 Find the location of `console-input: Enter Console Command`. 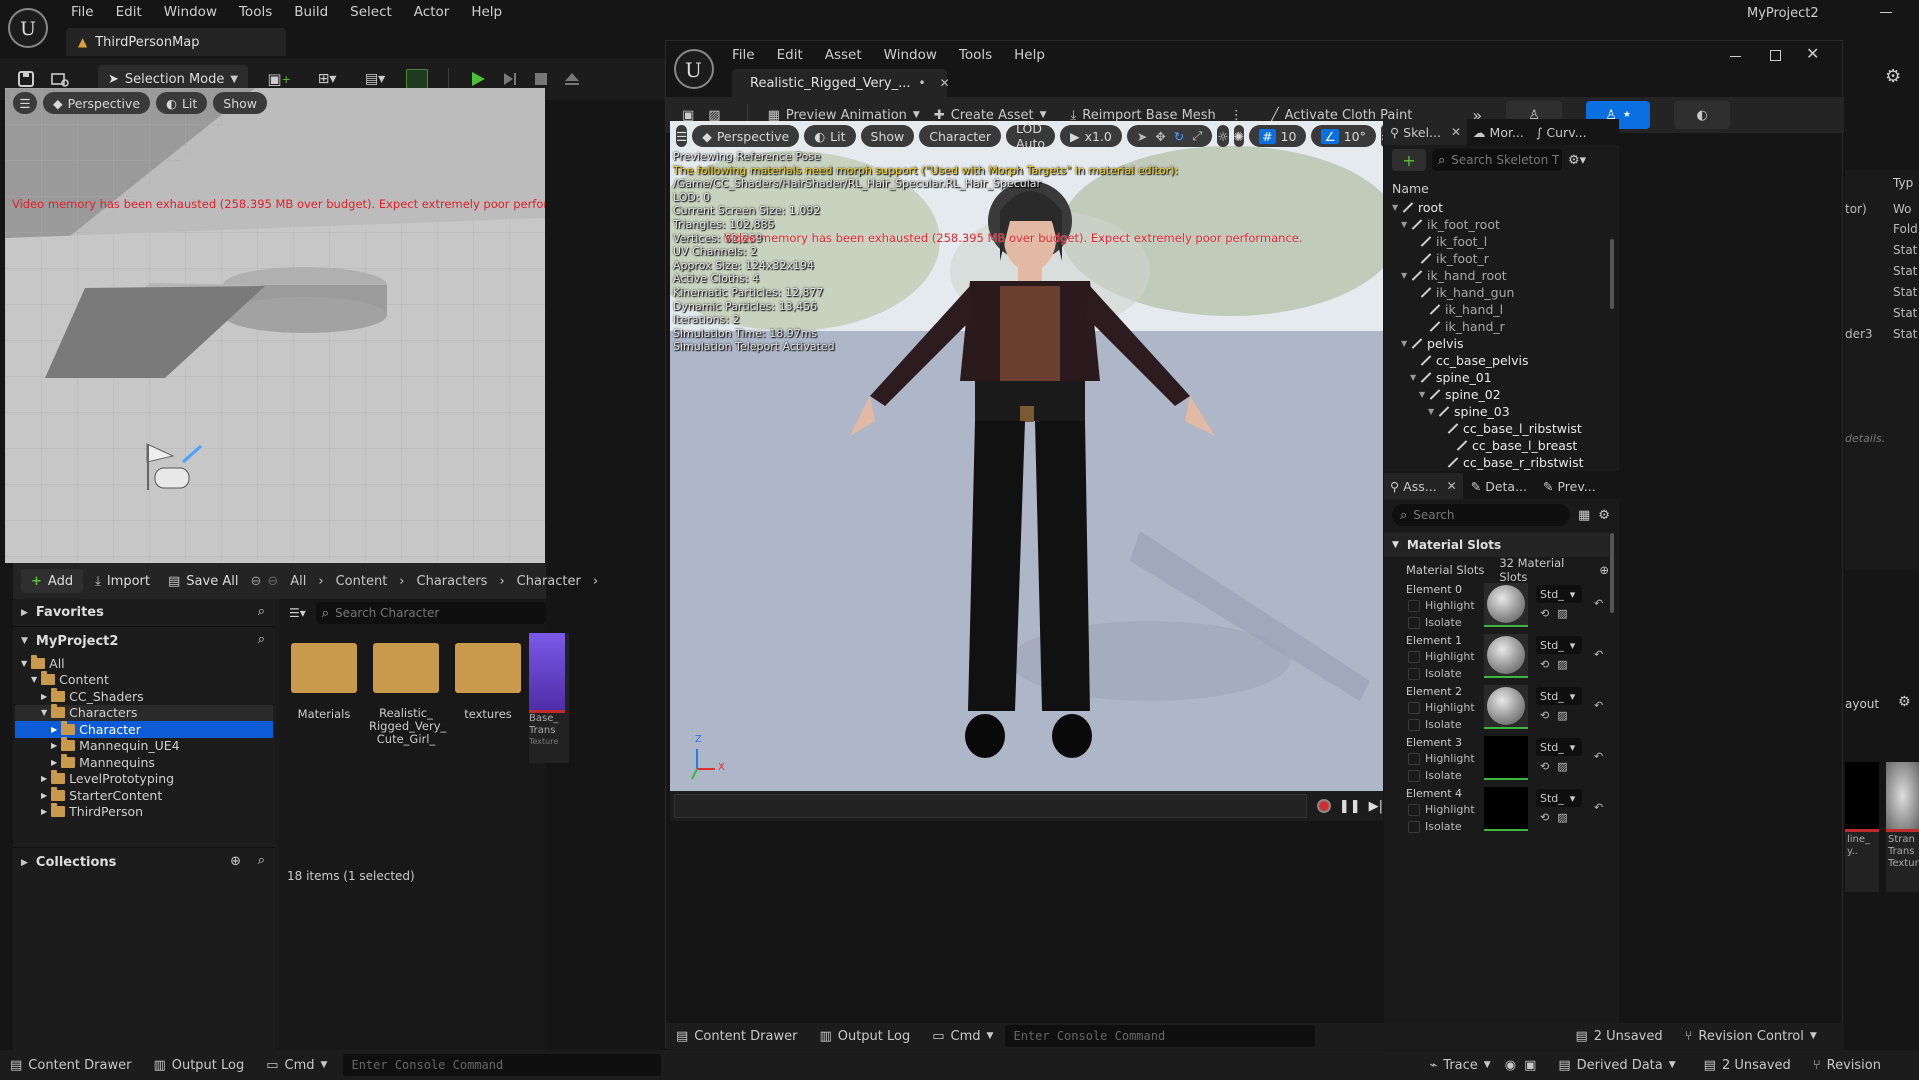

console-input: Enter Console Command is located at coordinates (1160, 1036).